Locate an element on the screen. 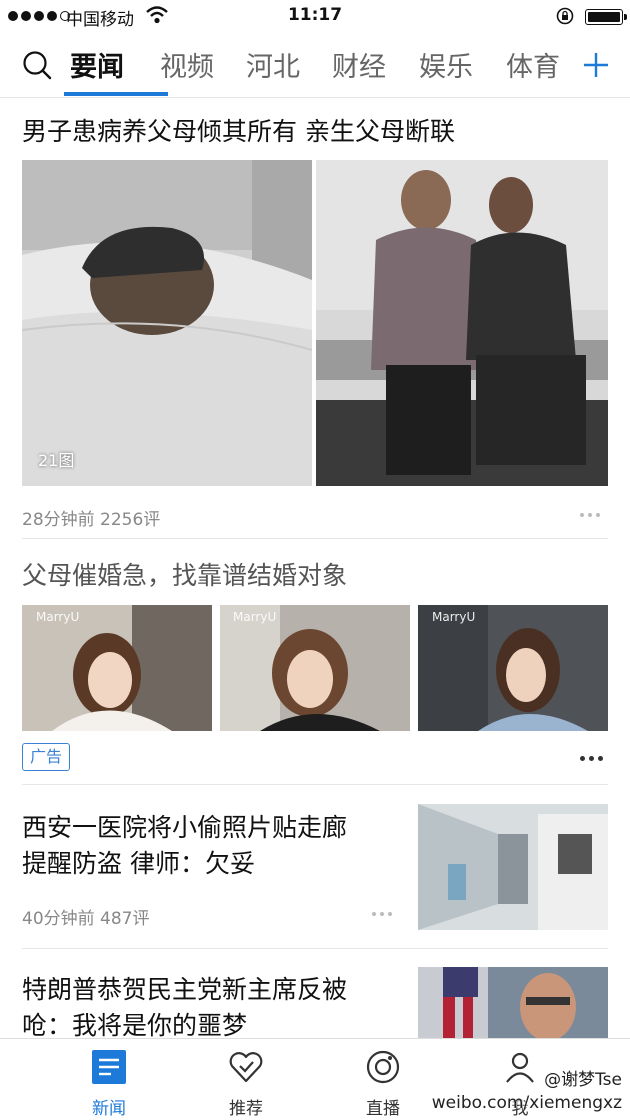  article-title-line1: 西安一医院将小偷照片贴走廊 is located at coordinates (184, 826).